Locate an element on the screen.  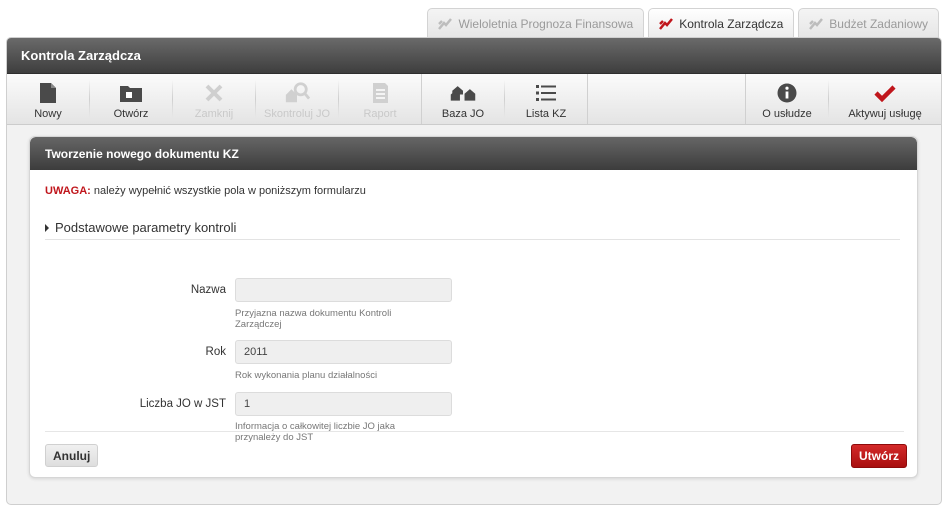
tab-label: Wieloletnia Prognoza Finansowa is located at coordinates (546, 23).